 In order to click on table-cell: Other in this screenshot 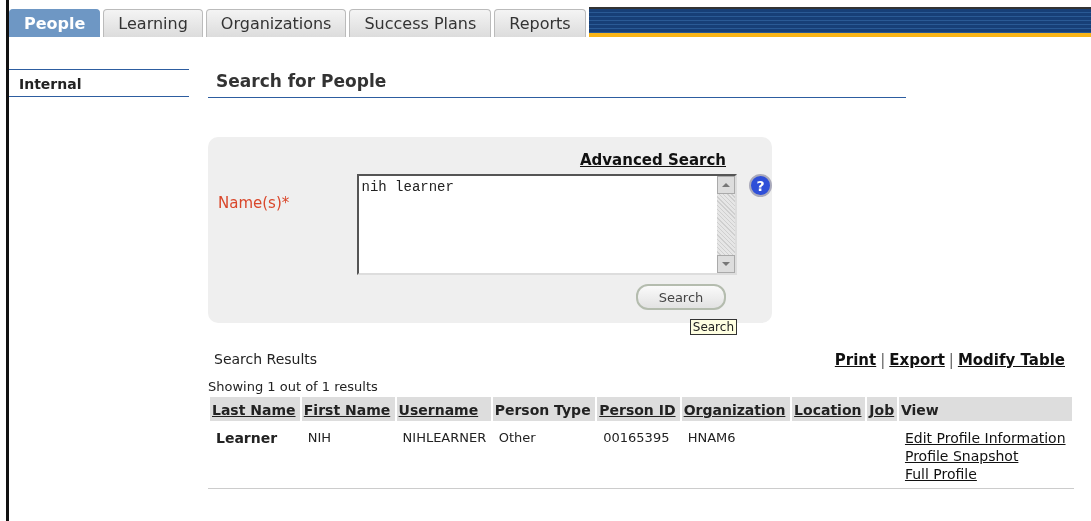, I will do `click(517, 437)`.